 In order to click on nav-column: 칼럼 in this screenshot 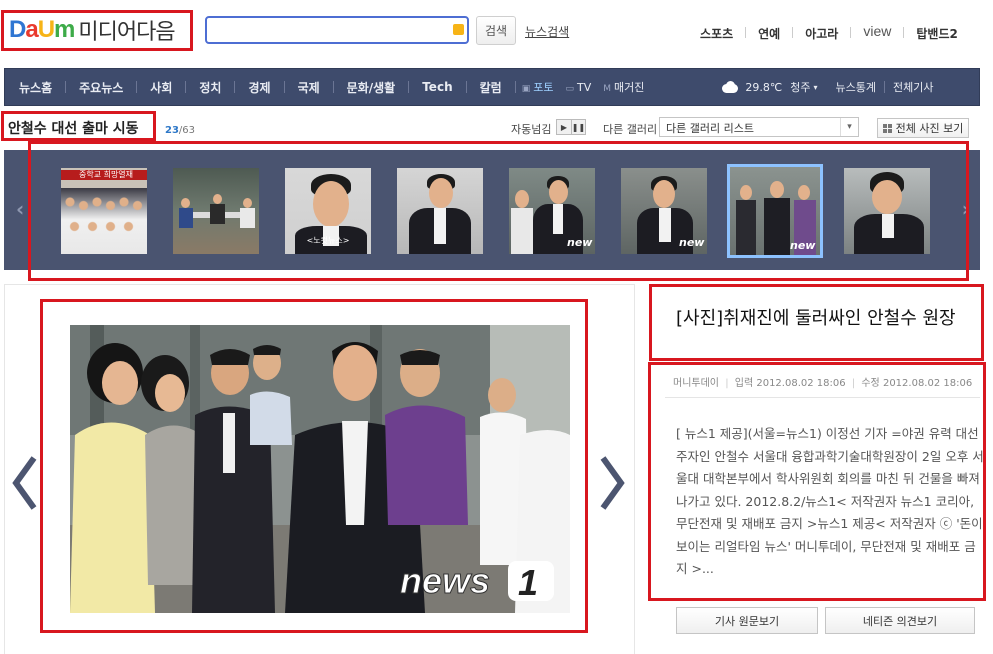, I will do `click(491, 87)`.